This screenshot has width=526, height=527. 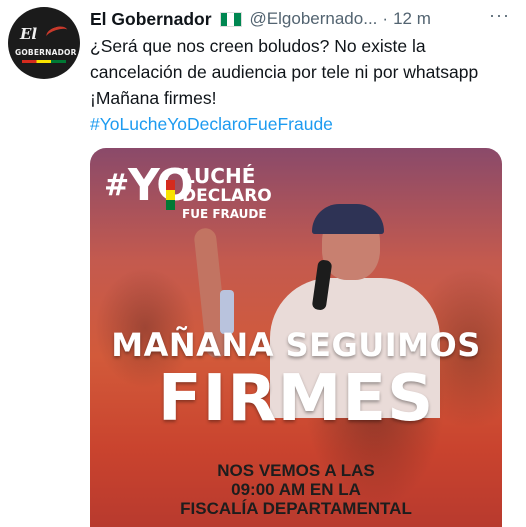 I want to click on subtext-line-2: 09:00 AM EN LA, so click(x=296, y=489).